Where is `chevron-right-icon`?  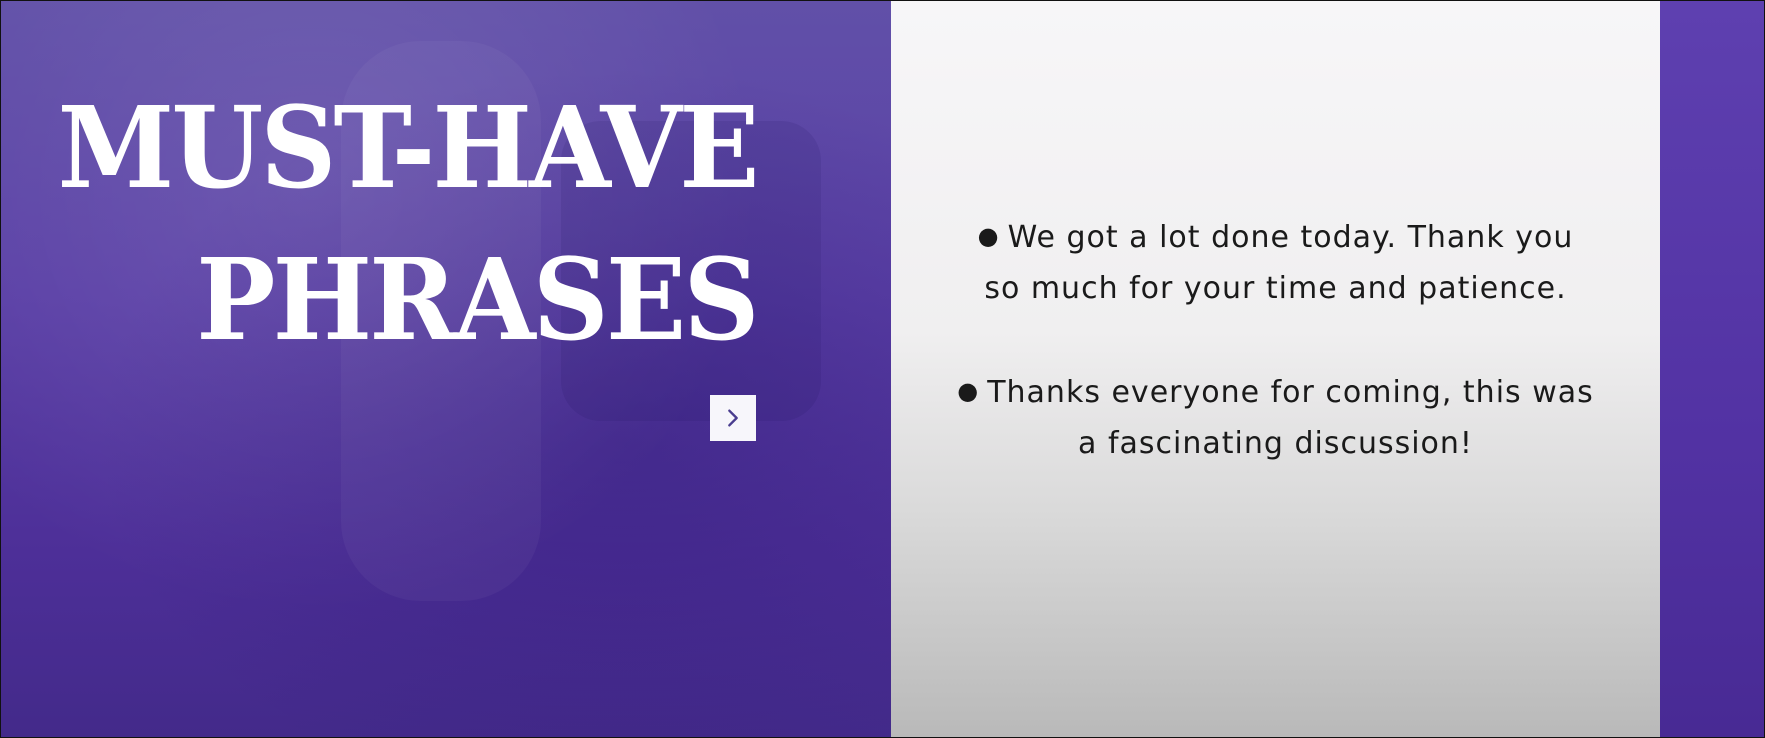 chevron-right-icon is located at coordinates (733, 418).